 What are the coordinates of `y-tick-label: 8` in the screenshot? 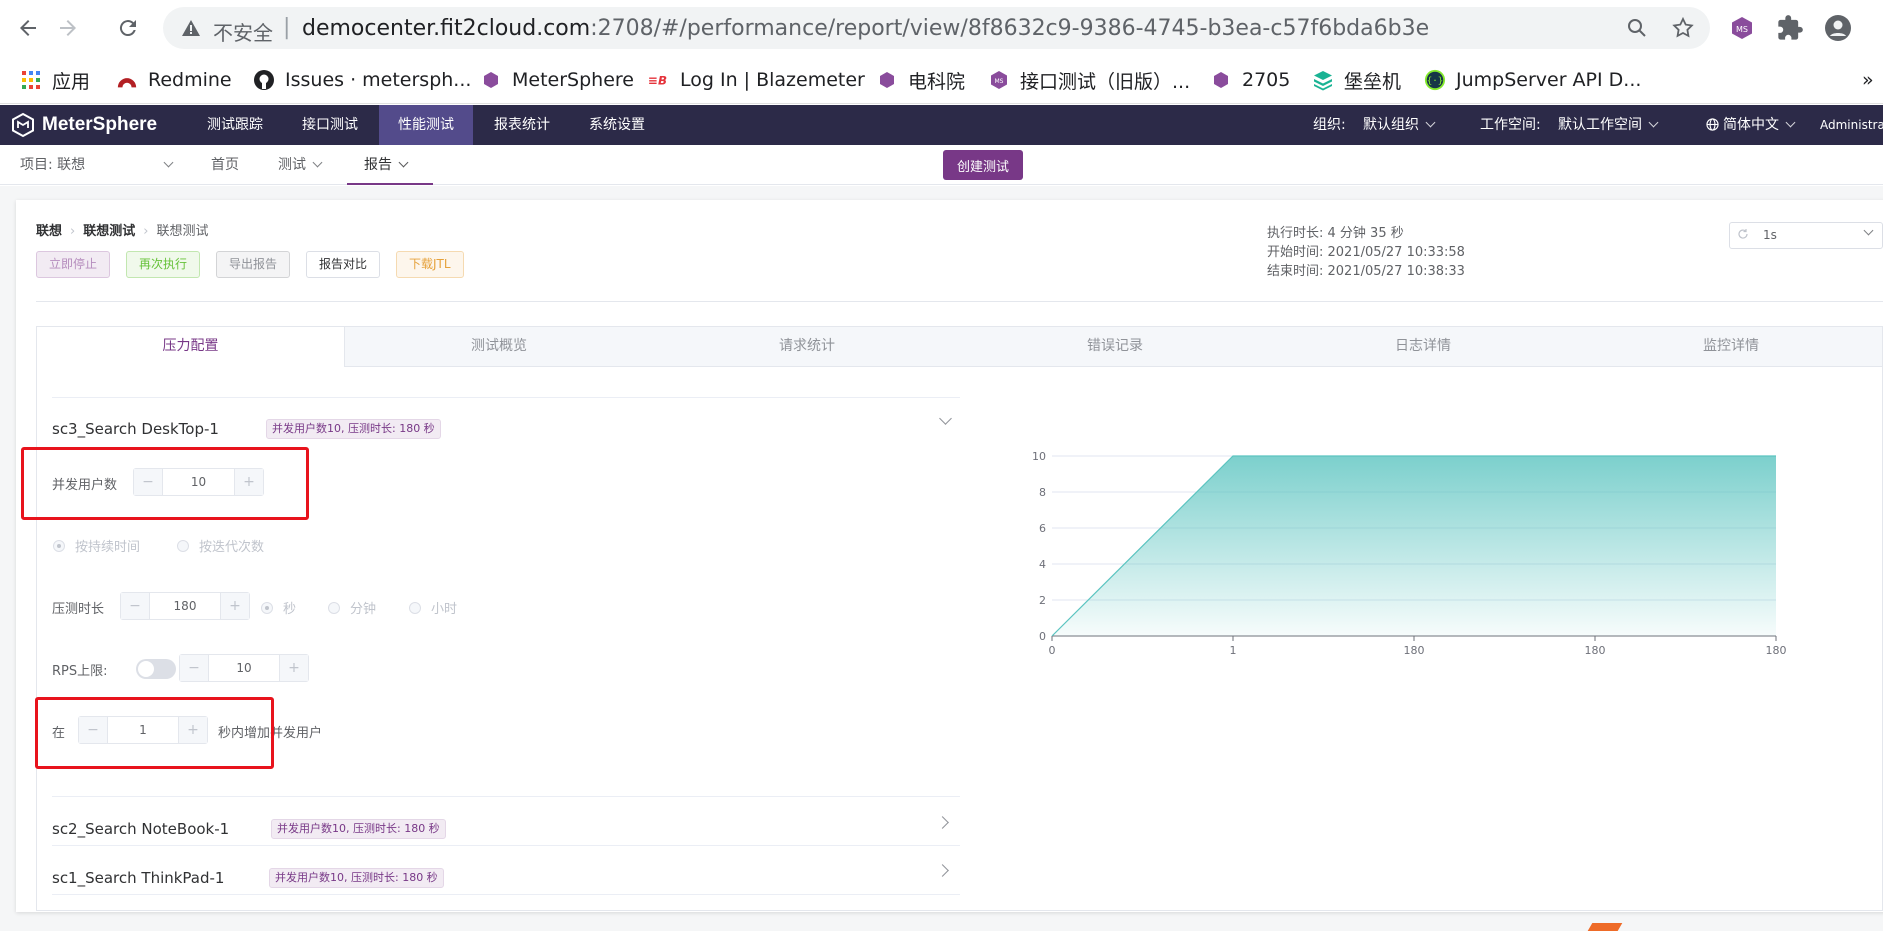 It's located at (1042, 492).